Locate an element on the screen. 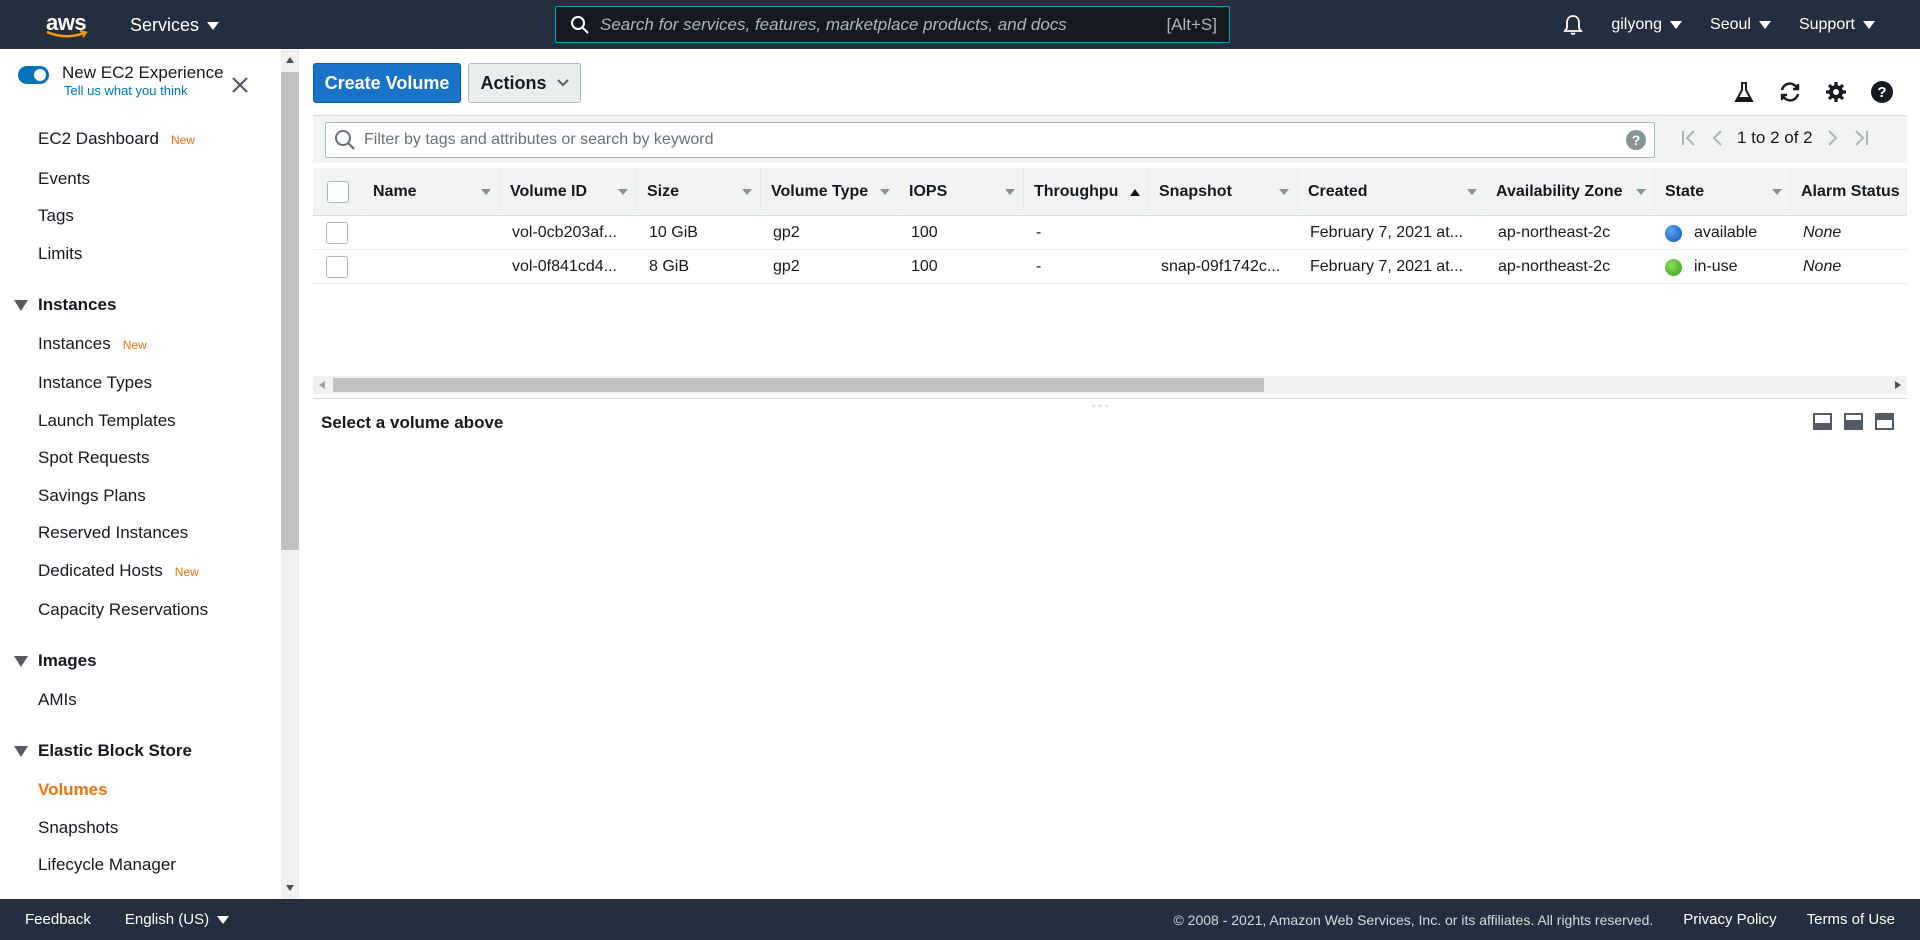  cell-availability-zone: ap-northeast-2c is located at coordinates (1554, 232).